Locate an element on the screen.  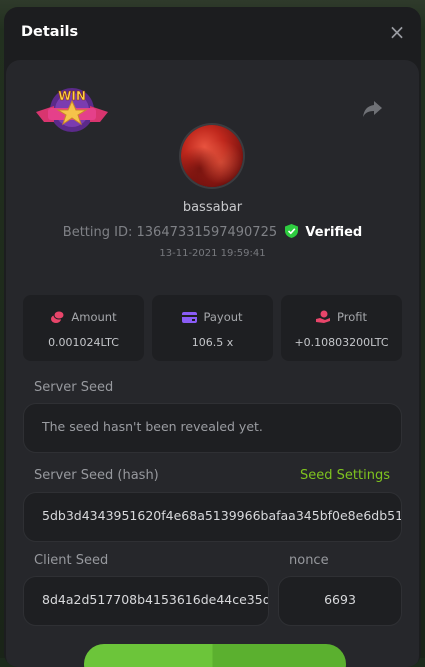
stat-value: 0.001024LTC is located at coordinates (83, 342).